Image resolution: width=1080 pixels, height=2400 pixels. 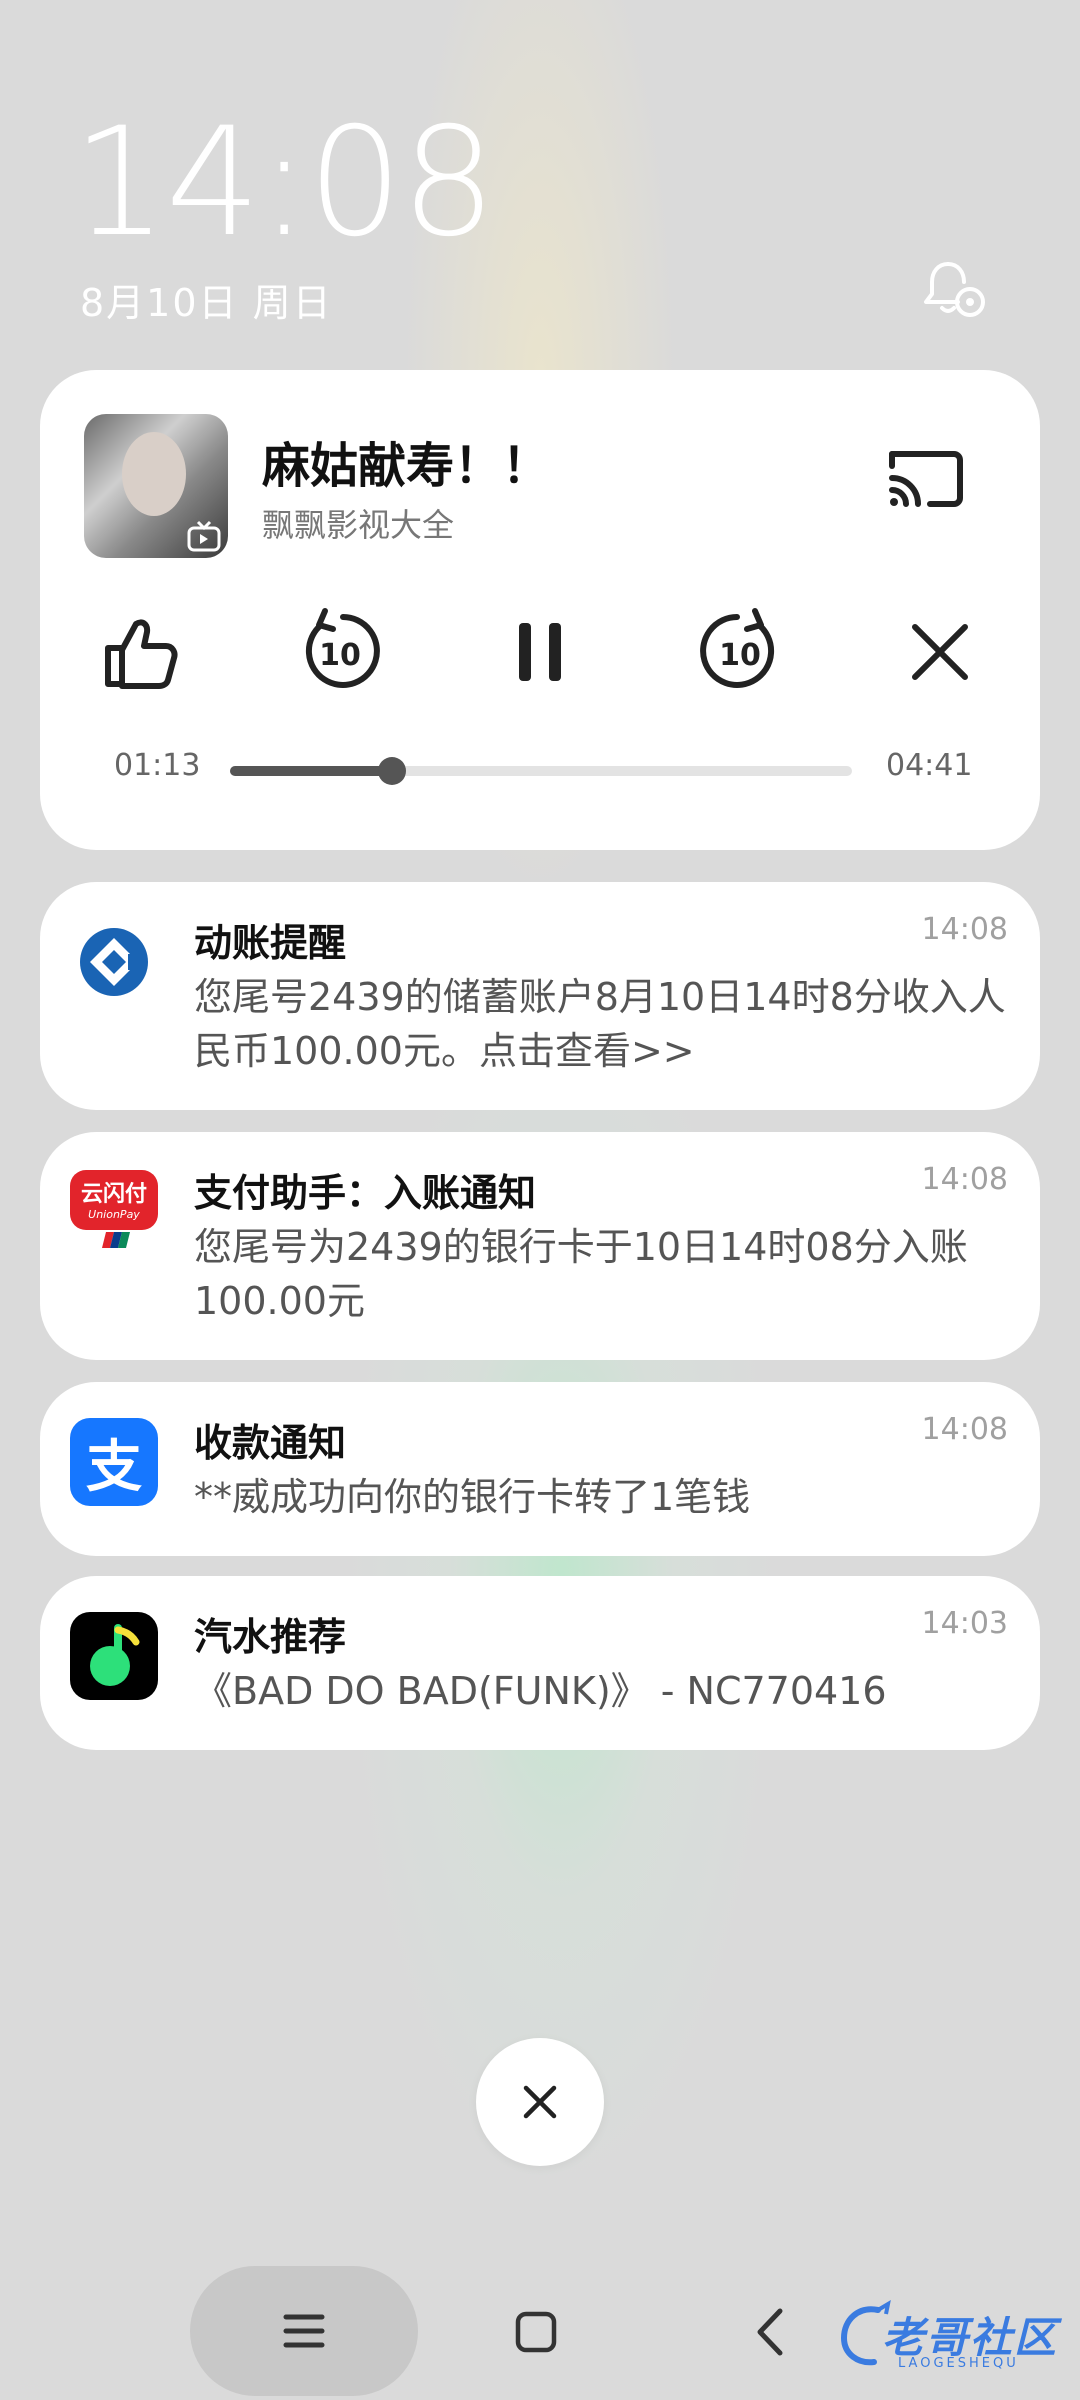 I want to click on forward-10-icon: 10, so click(x=740, y=652).